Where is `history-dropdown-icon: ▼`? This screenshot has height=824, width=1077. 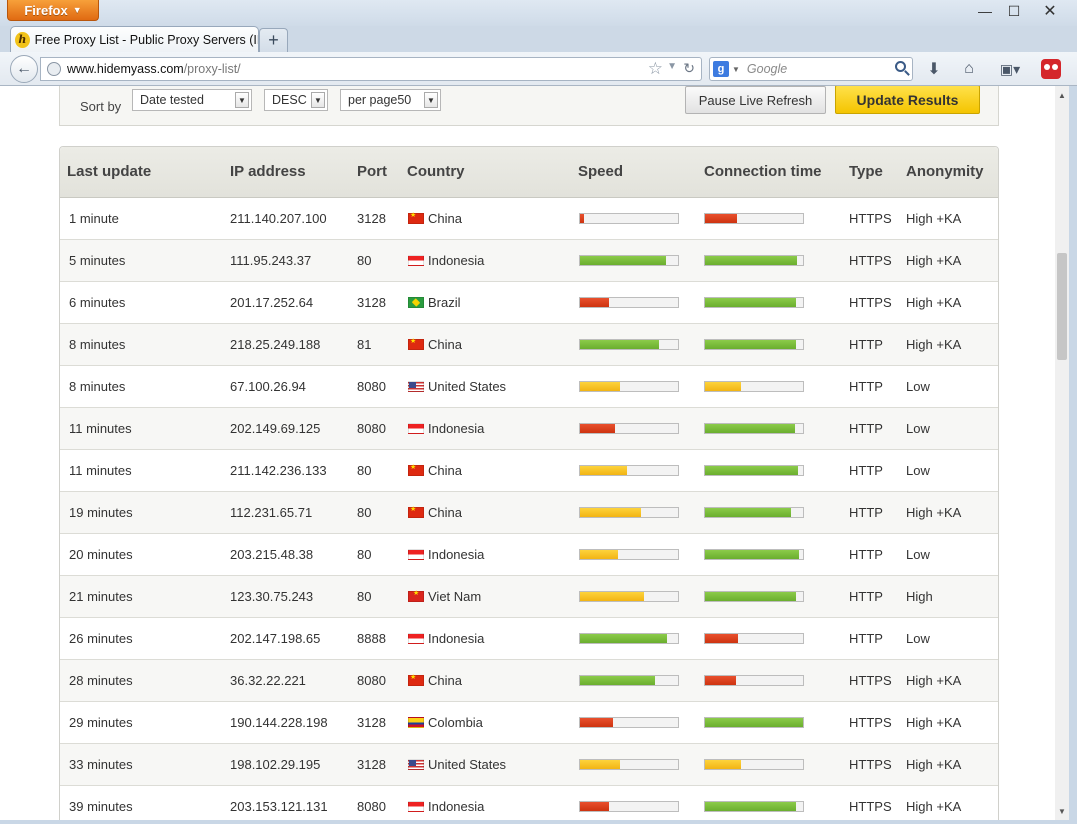 history-dropdown-icon: ▼ is located at coordinates (672, 66).